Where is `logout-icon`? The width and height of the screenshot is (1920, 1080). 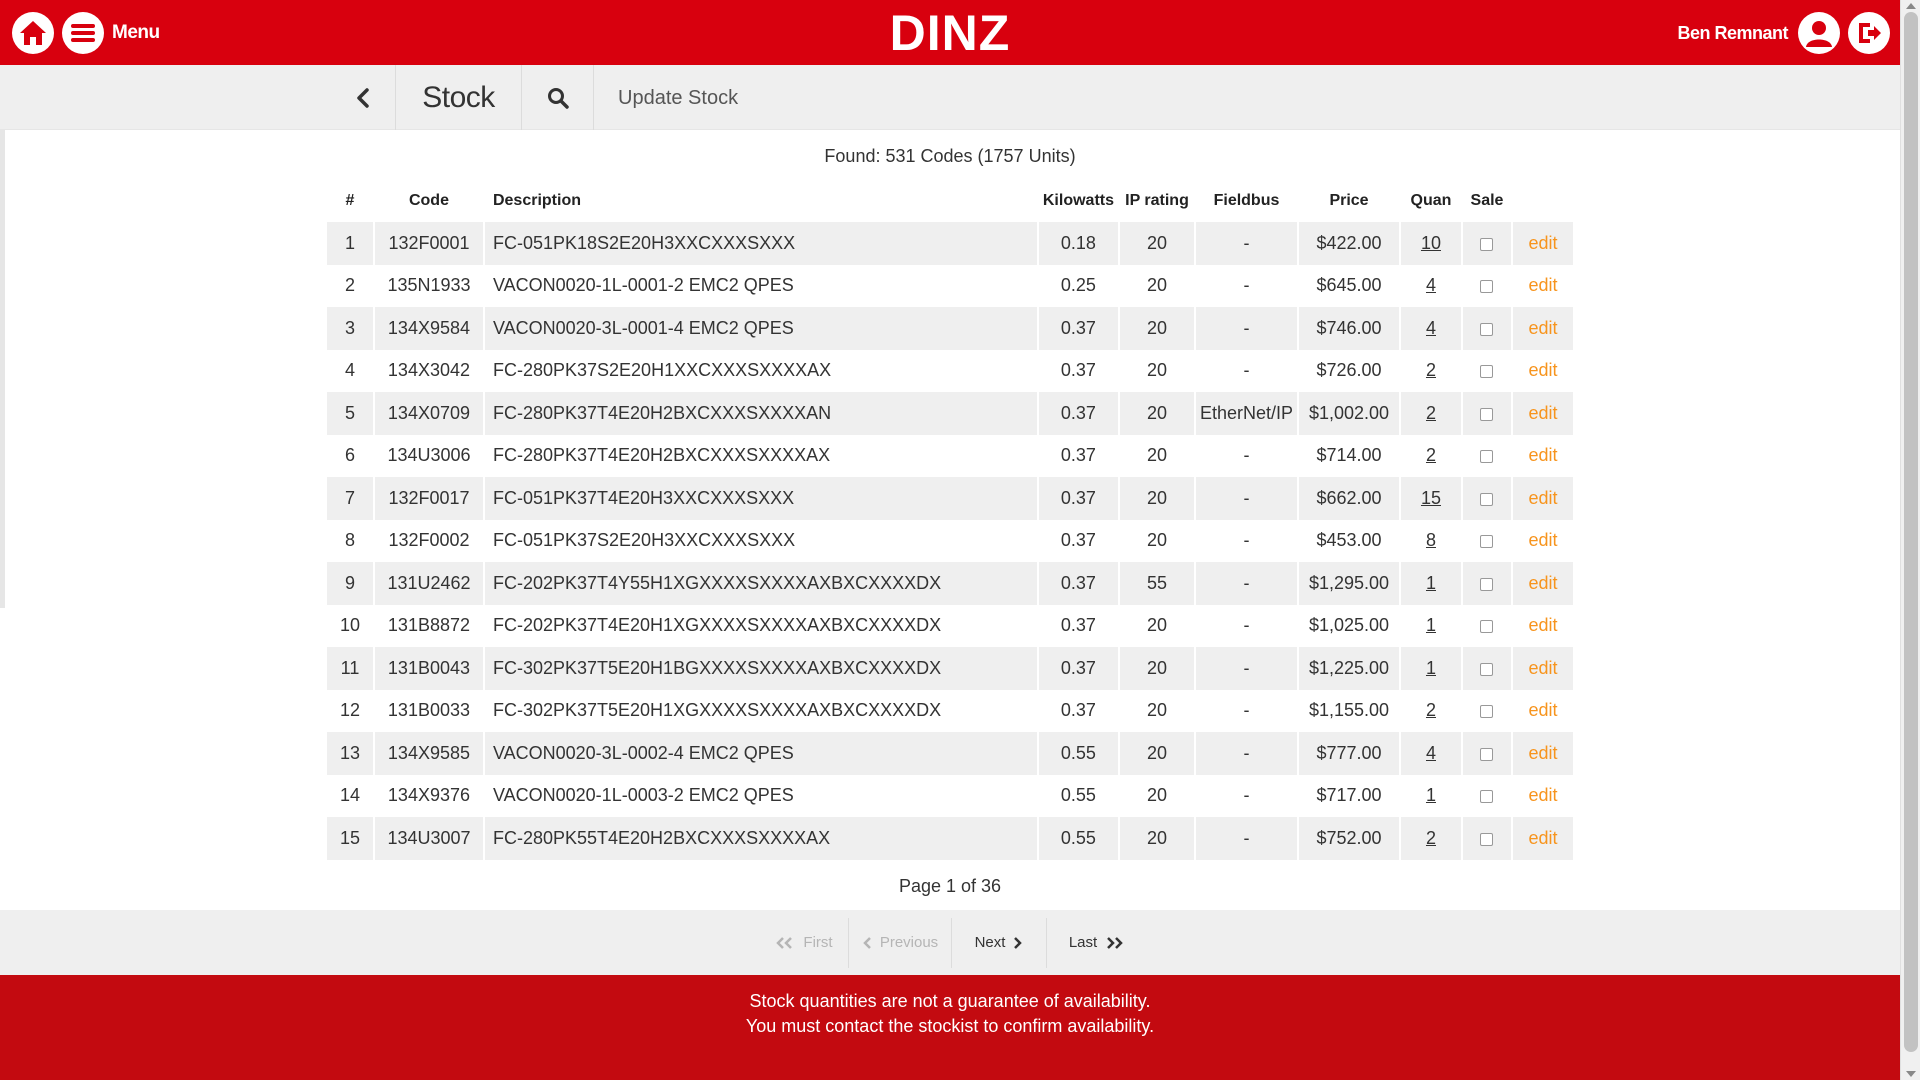 logout-icon is located at coordinates (1869, 33).